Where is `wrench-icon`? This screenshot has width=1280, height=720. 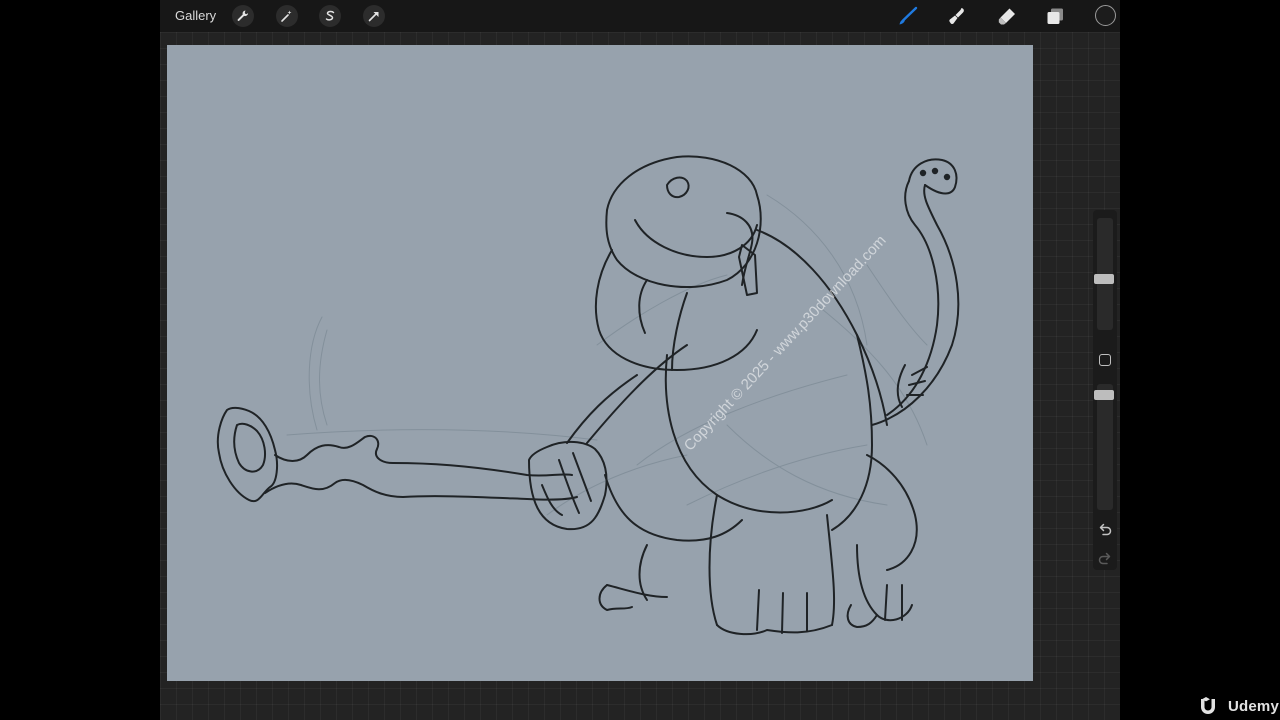
wrench-icon is located at coordinates (243, 15).